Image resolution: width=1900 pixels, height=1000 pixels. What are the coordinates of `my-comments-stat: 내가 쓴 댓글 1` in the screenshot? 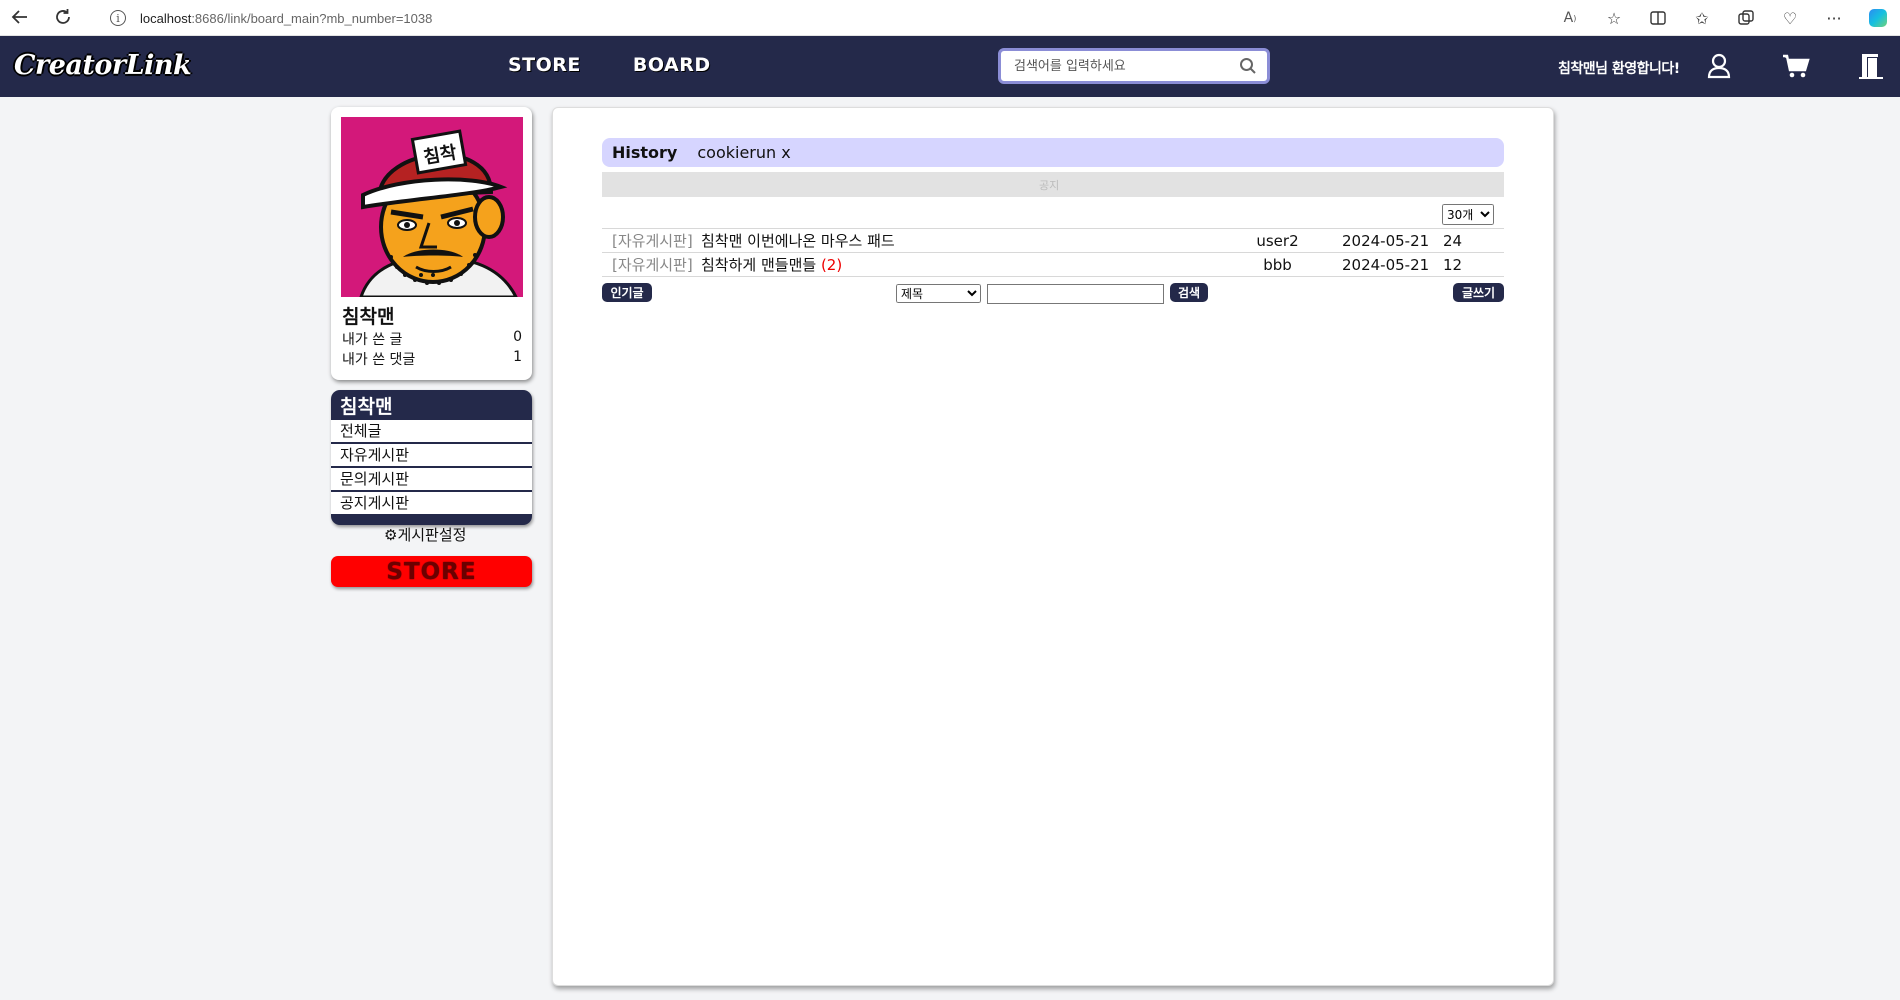 It's located at (432, 359).